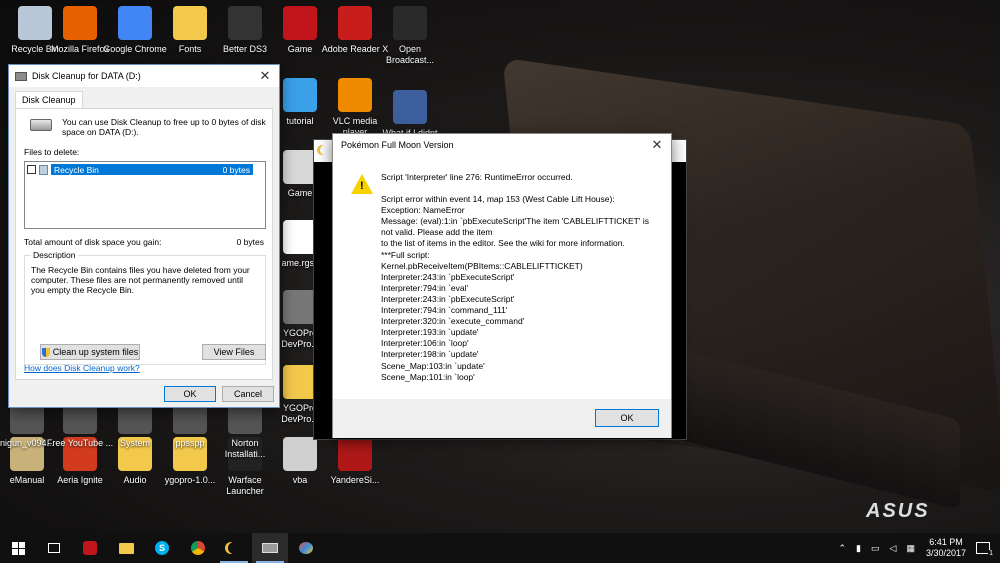  I want to click on message-line: not valid. Please add the item, so click(437, 232).